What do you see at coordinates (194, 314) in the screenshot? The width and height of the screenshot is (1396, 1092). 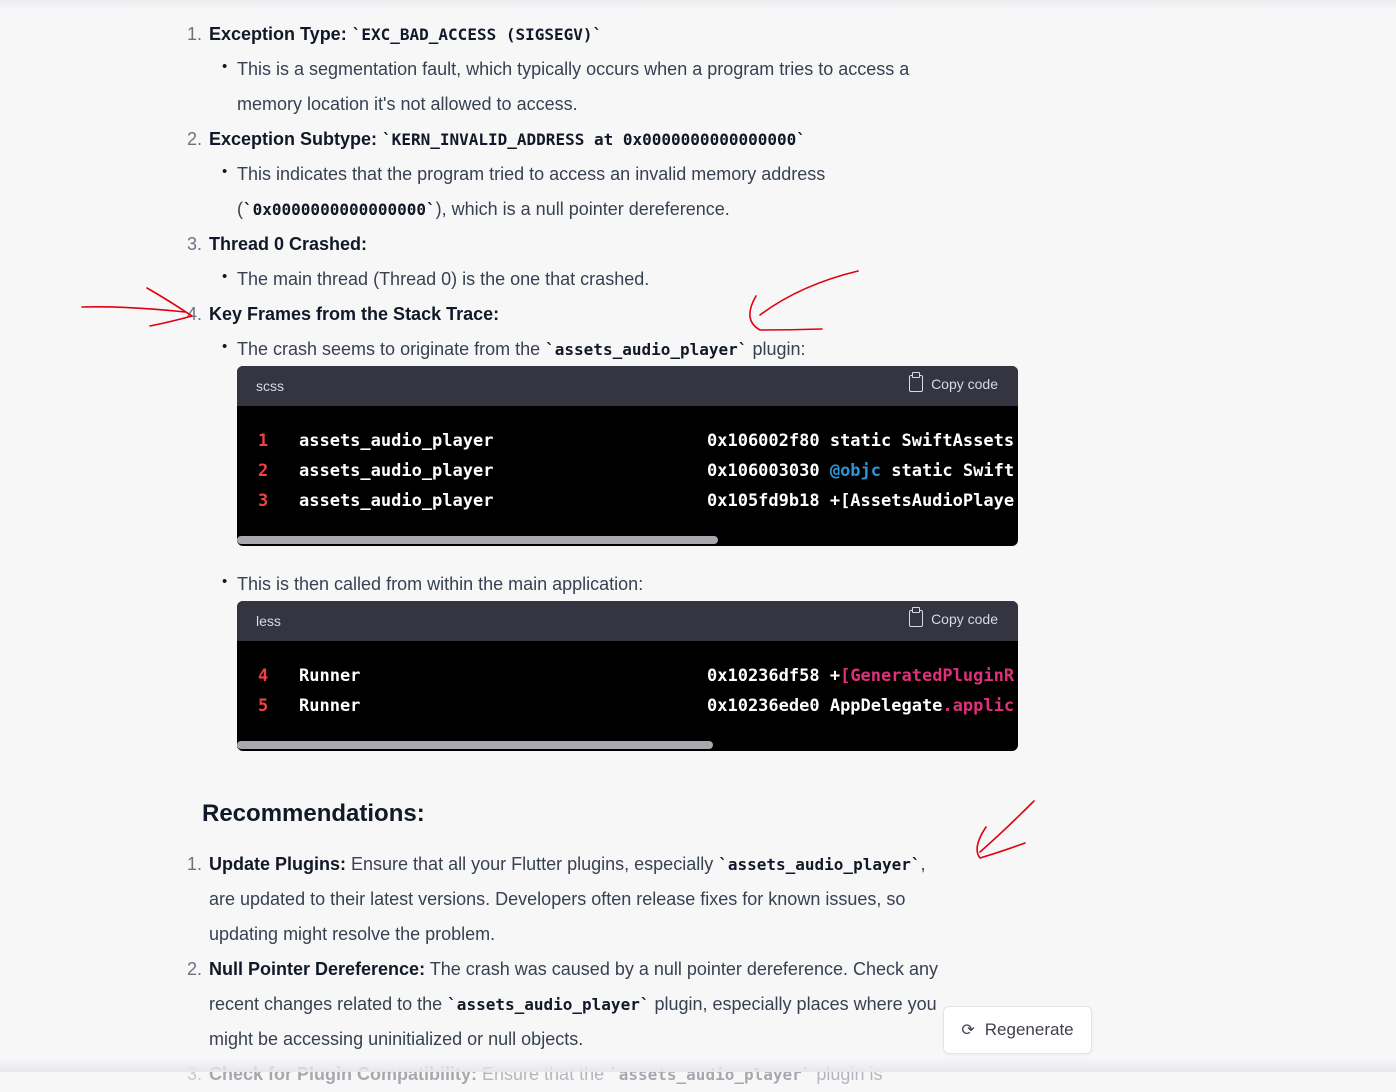 I see `list-number: 4.` at bounding box center [194, 314].